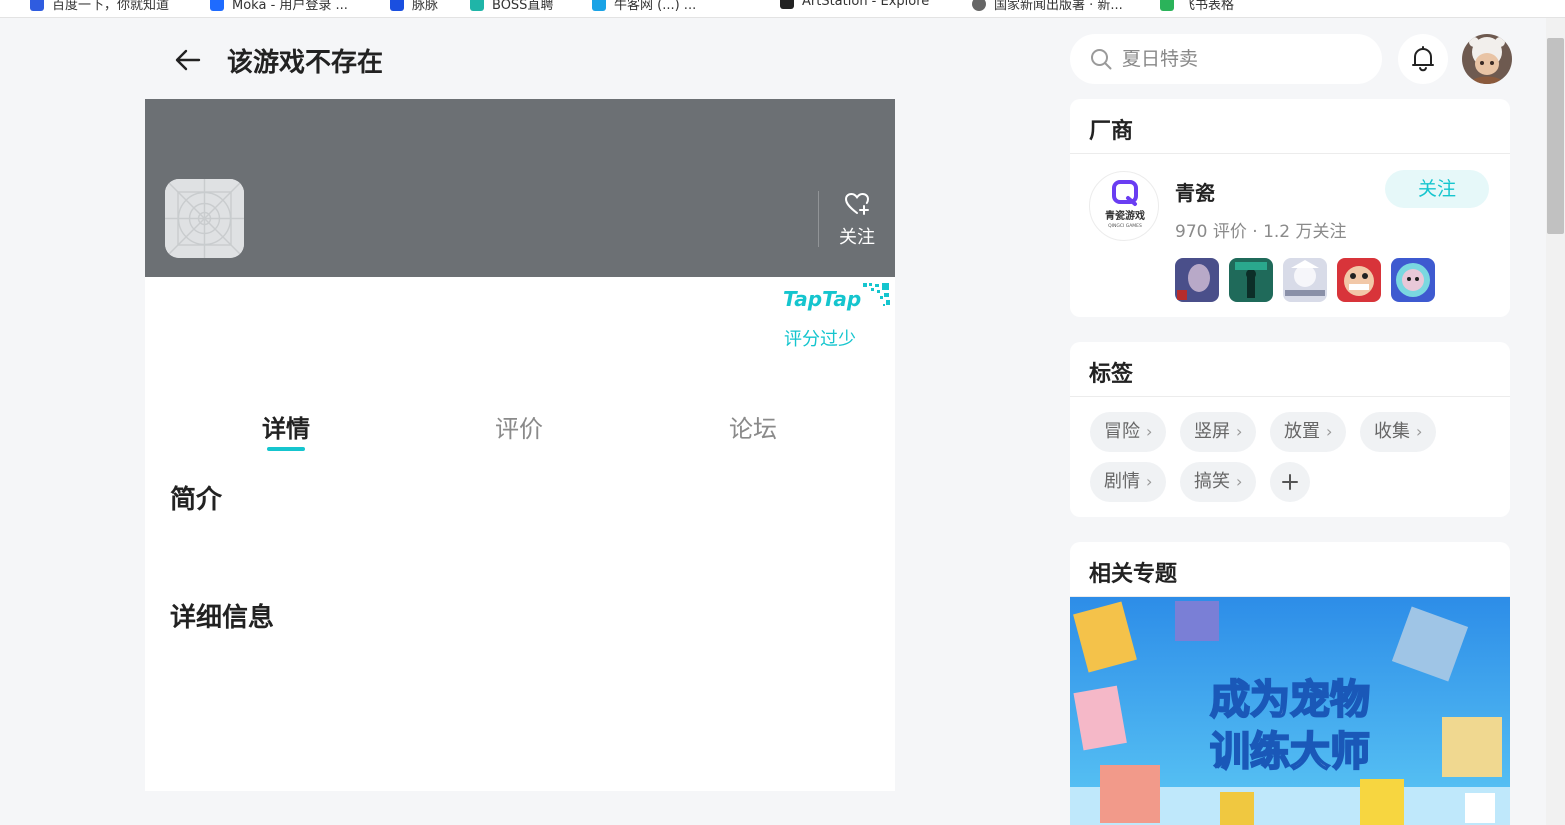 Image resolution: width=1565 pixels, height=825 pixels. Describe the element at coordinates (520, 188) in the screenshot. I see `game-banner: 关注` at that location.